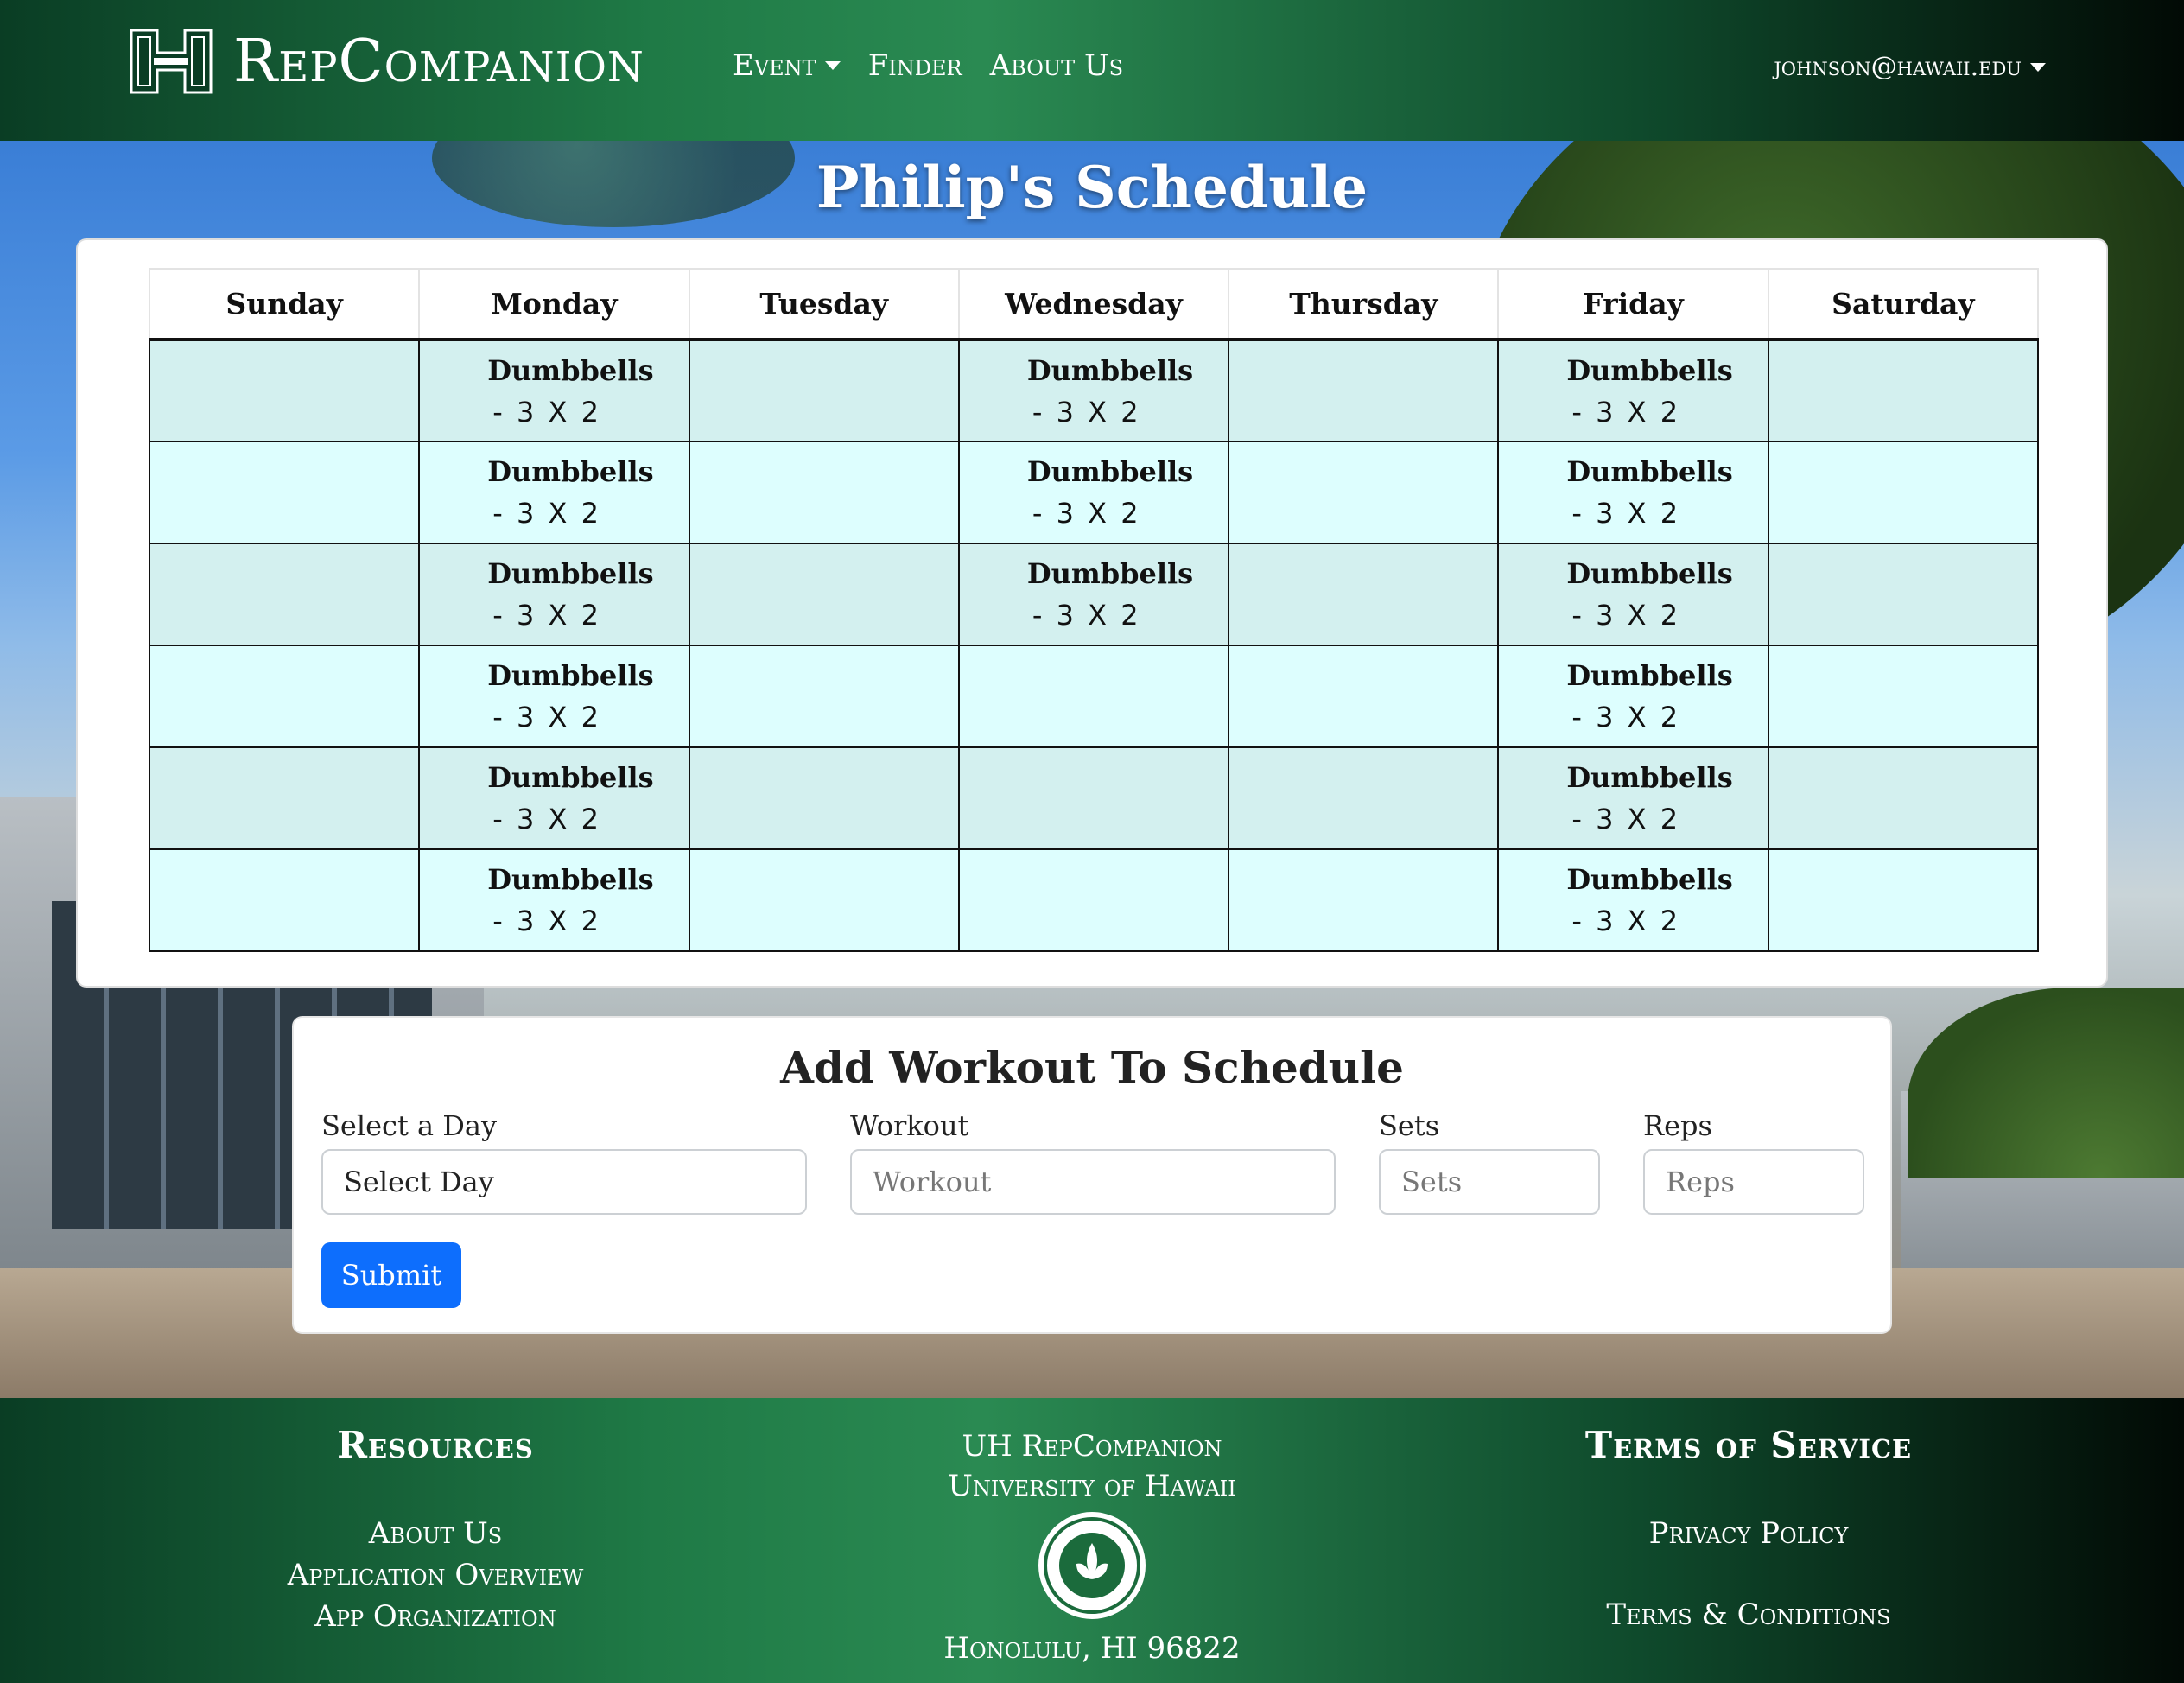 This screenshot has width=2184, height=1683. Describe the element at coordinates (1057, 66) in the screenshot. I see `nav-about-link: About Us` at that location.